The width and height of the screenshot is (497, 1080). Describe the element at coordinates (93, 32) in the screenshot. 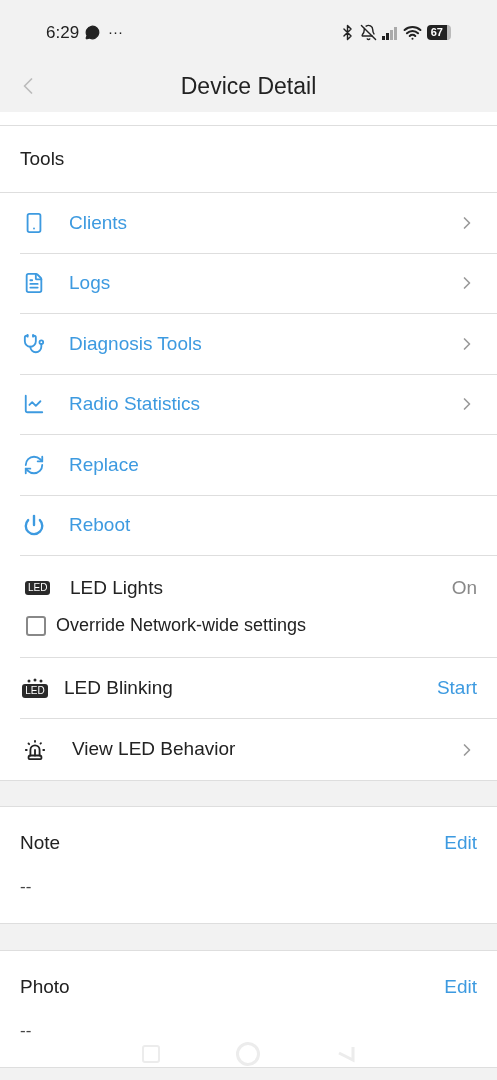

I see `messenger-icon` at that location.